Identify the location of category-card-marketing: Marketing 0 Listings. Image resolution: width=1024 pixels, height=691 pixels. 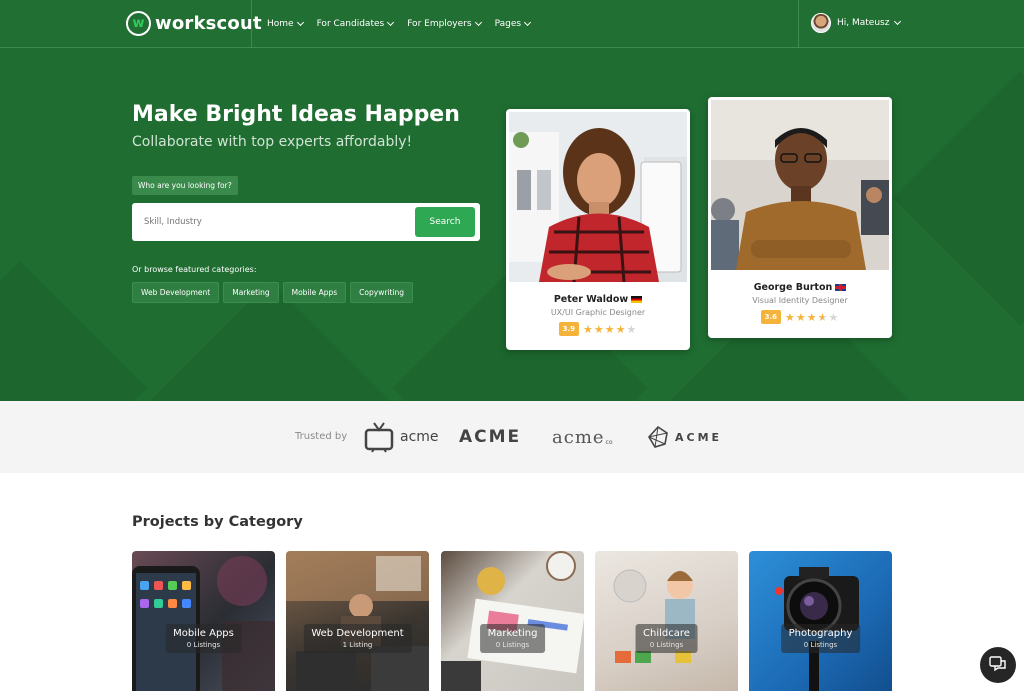
(512, 621).